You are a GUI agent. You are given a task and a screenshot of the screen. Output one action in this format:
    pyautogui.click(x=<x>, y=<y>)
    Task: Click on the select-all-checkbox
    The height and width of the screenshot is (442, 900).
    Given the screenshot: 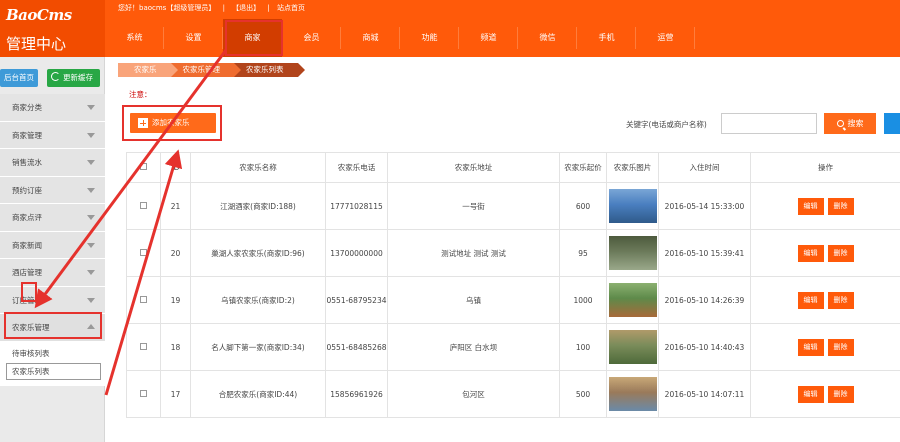 What is the action you would take?
    pyautogui.click(x=143, y=166)
    